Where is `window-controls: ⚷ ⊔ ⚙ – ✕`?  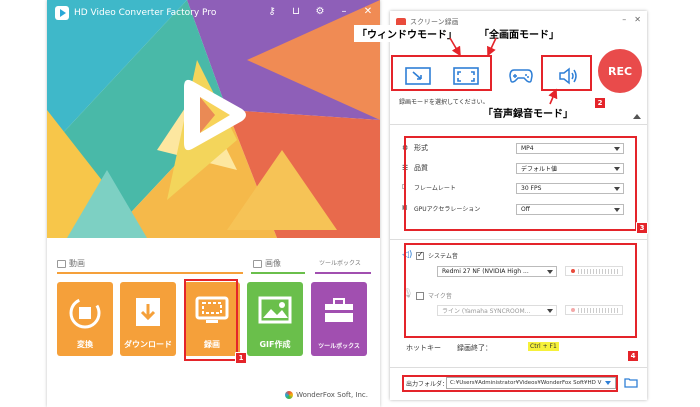
window-controls: ⚷ ⊔ ⚙ – ✕ is located at coordinates (320, 11).